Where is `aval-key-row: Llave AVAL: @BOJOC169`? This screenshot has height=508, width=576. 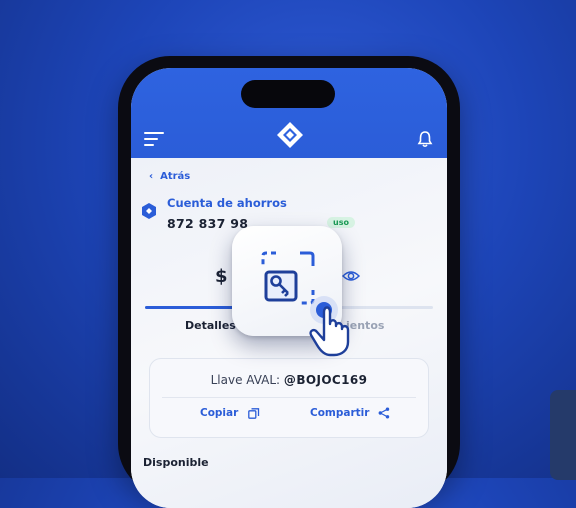 aval-key-row: Llave AVAL: @BOJOC169 is located at coordinates (289, 380).